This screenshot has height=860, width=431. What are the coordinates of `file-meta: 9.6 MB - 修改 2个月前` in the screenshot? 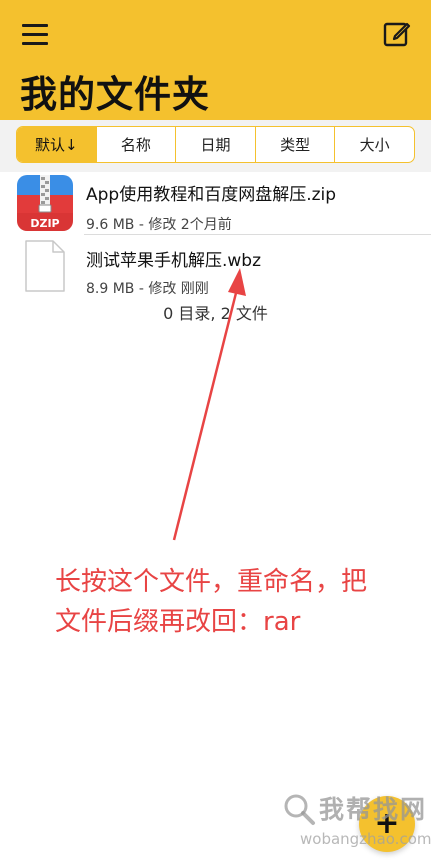 It's located at (159, 225).